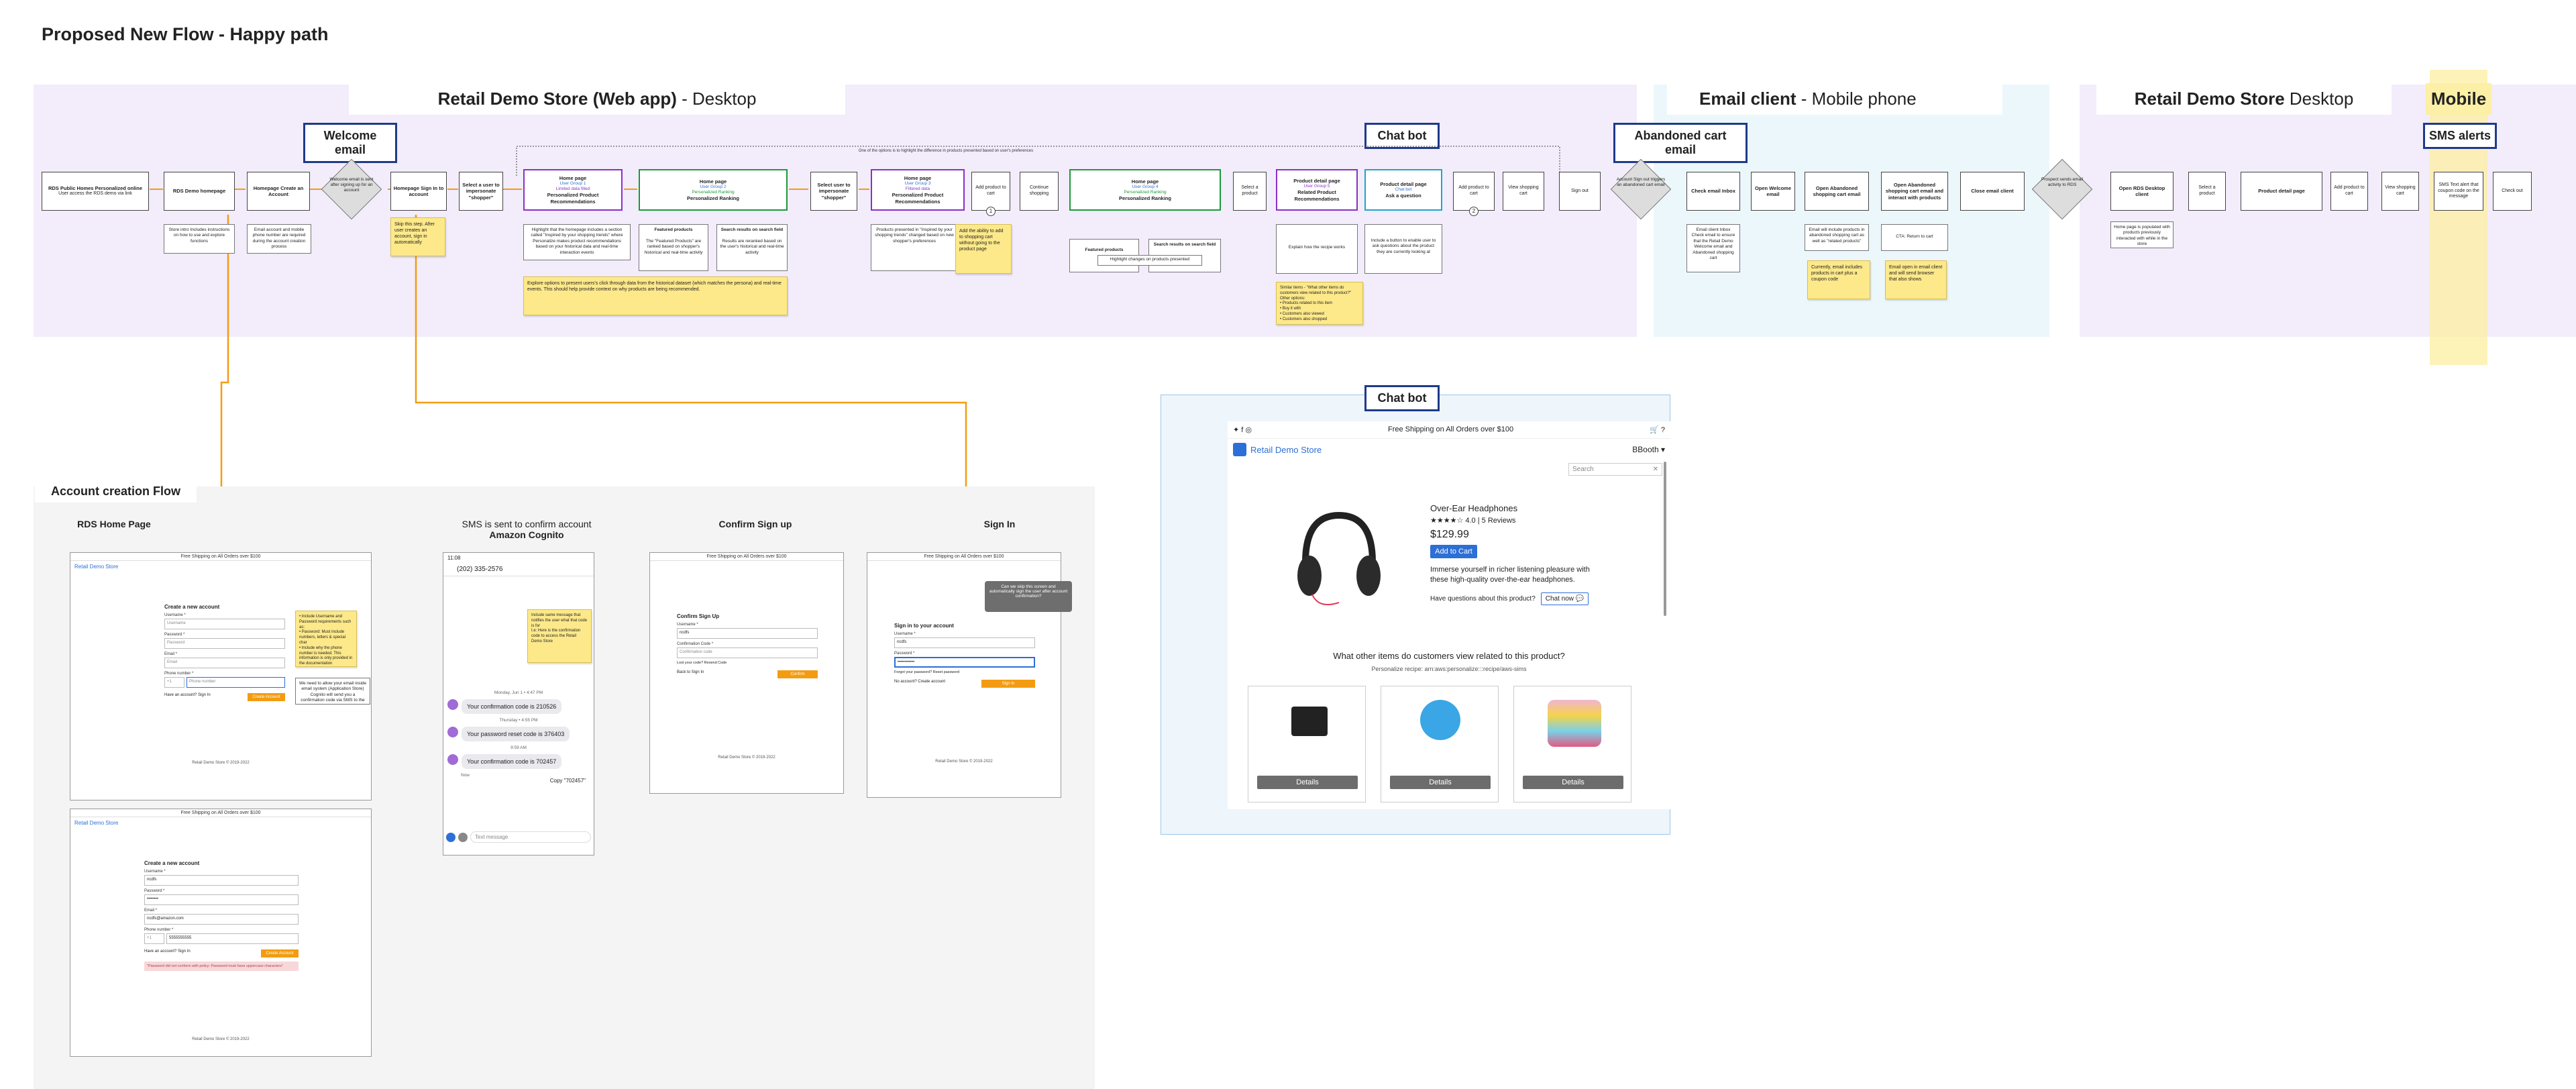  I want to click on cart-icon: 🛒, so click(1654, 430).